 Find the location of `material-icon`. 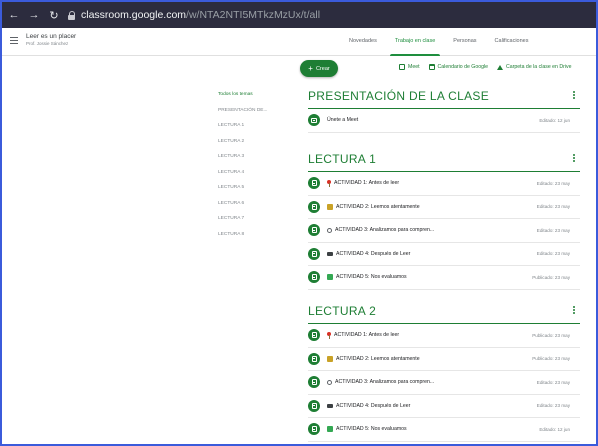

material-icon is located at coordinates (314, 253).